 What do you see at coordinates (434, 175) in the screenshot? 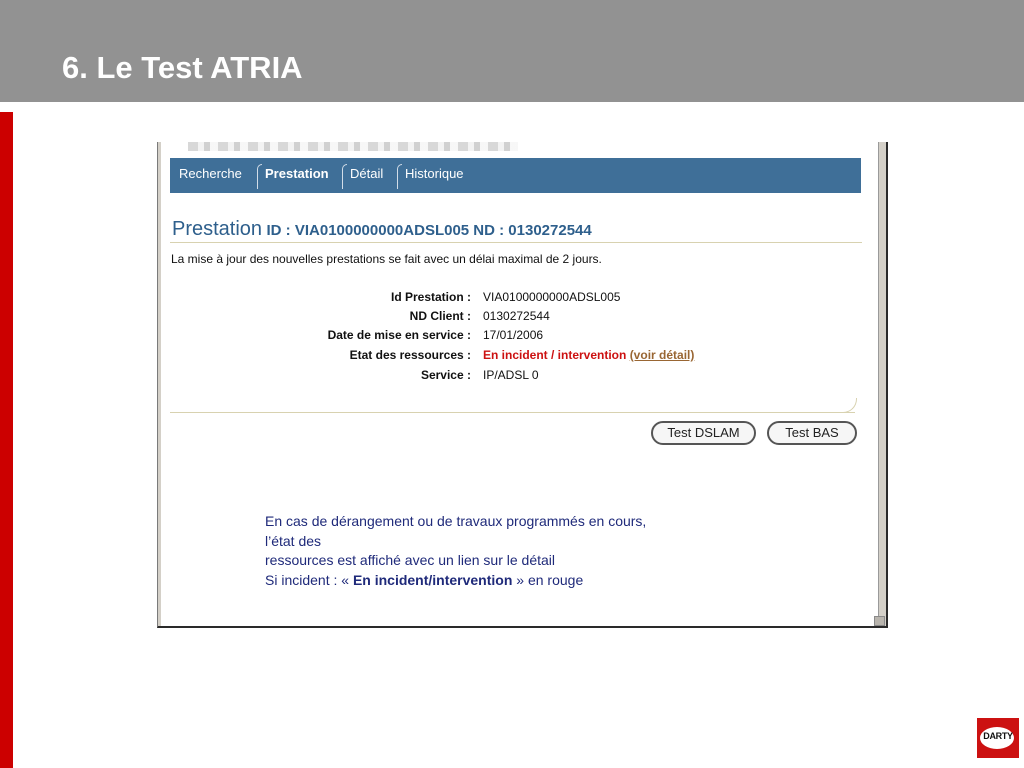
I see `tab-historique: Historique` at bounding box center [434, 175].